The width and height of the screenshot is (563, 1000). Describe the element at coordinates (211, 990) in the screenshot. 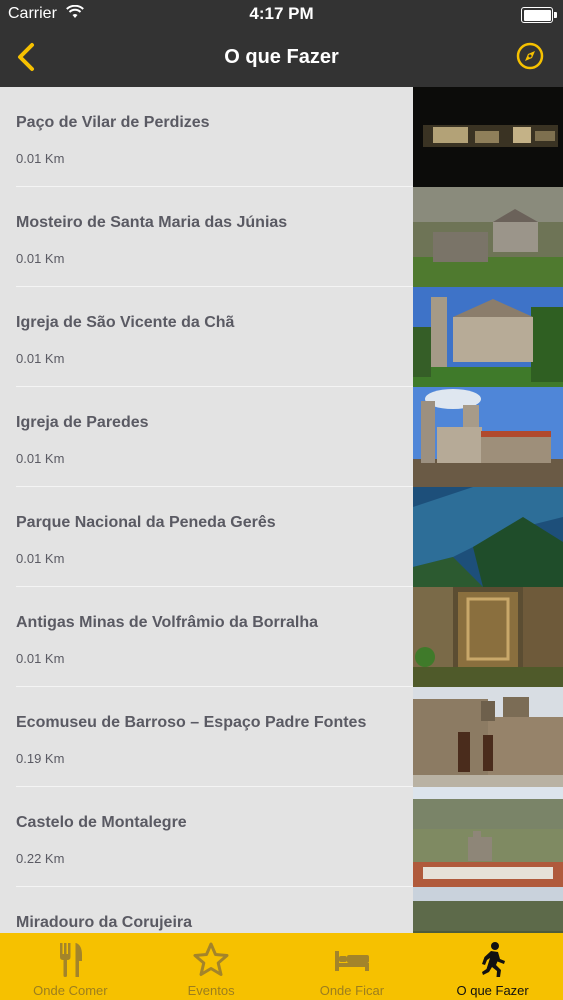

I see `tab-label: Eventos` at that location.